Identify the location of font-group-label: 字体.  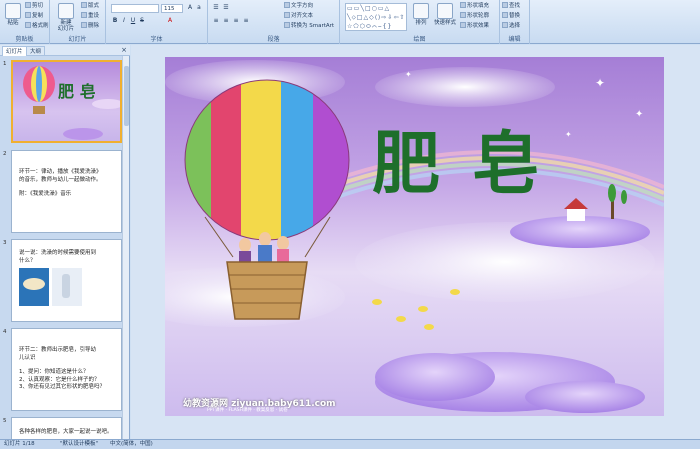
(156, 39).